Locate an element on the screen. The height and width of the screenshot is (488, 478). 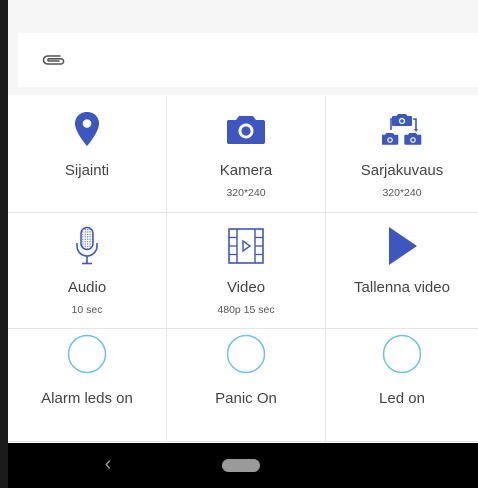
tile-kamera: Kamera 320*240 is located at coordinates (246, 154).